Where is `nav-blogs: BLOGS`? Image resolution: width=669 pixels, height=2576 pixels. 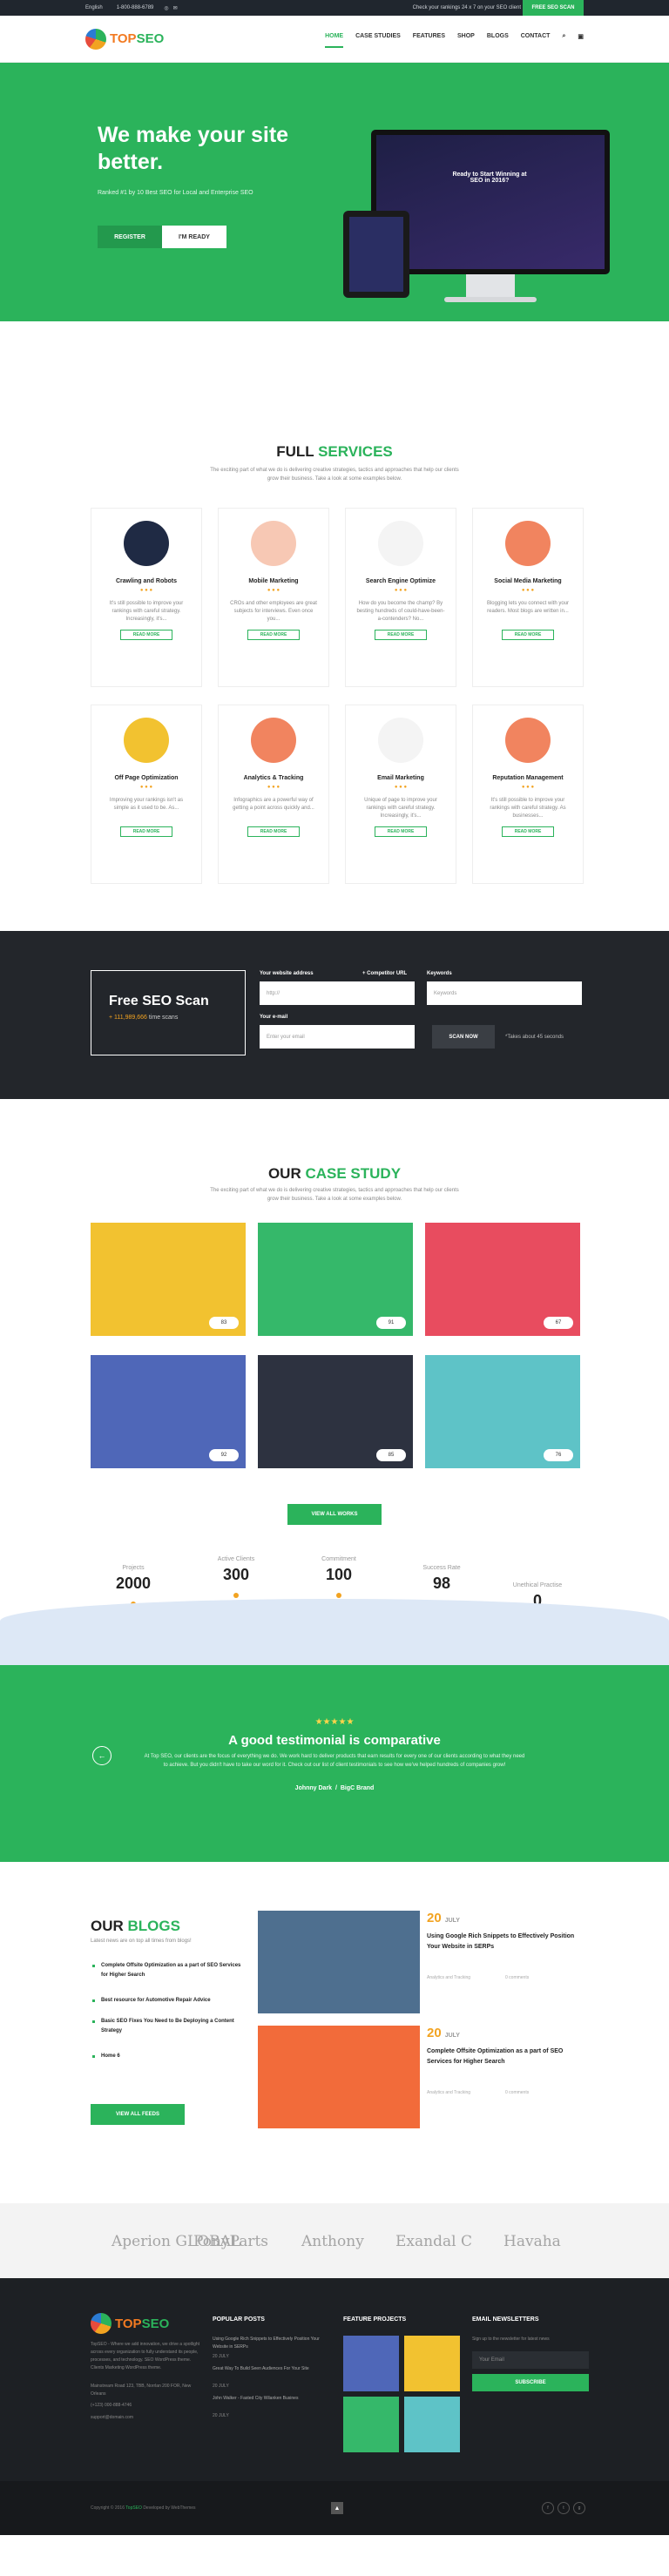
nav-blogs: BLOGS is located at coordinates (498, 40).